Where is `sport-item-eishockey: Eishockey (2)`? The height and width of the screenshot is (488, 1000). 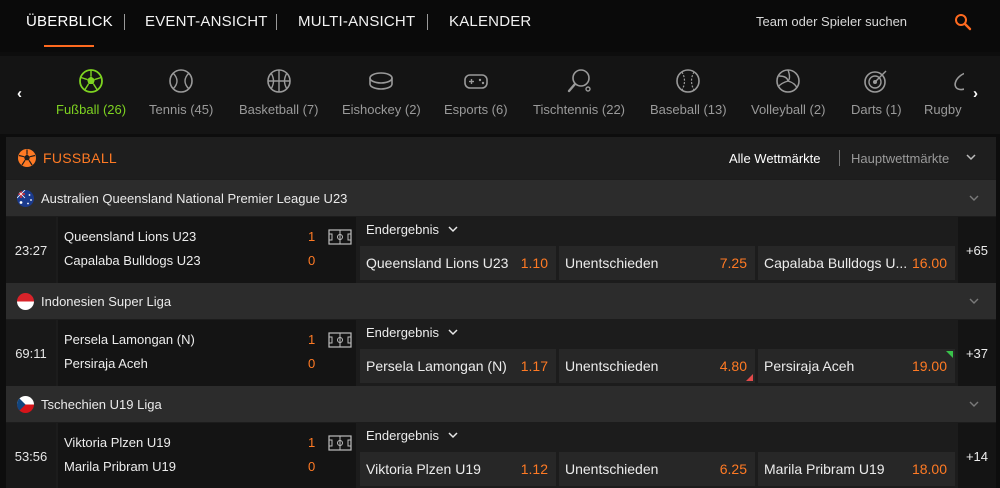
sport-item-eishockey: Eishockey (2) is located at coordinates (381, 92).